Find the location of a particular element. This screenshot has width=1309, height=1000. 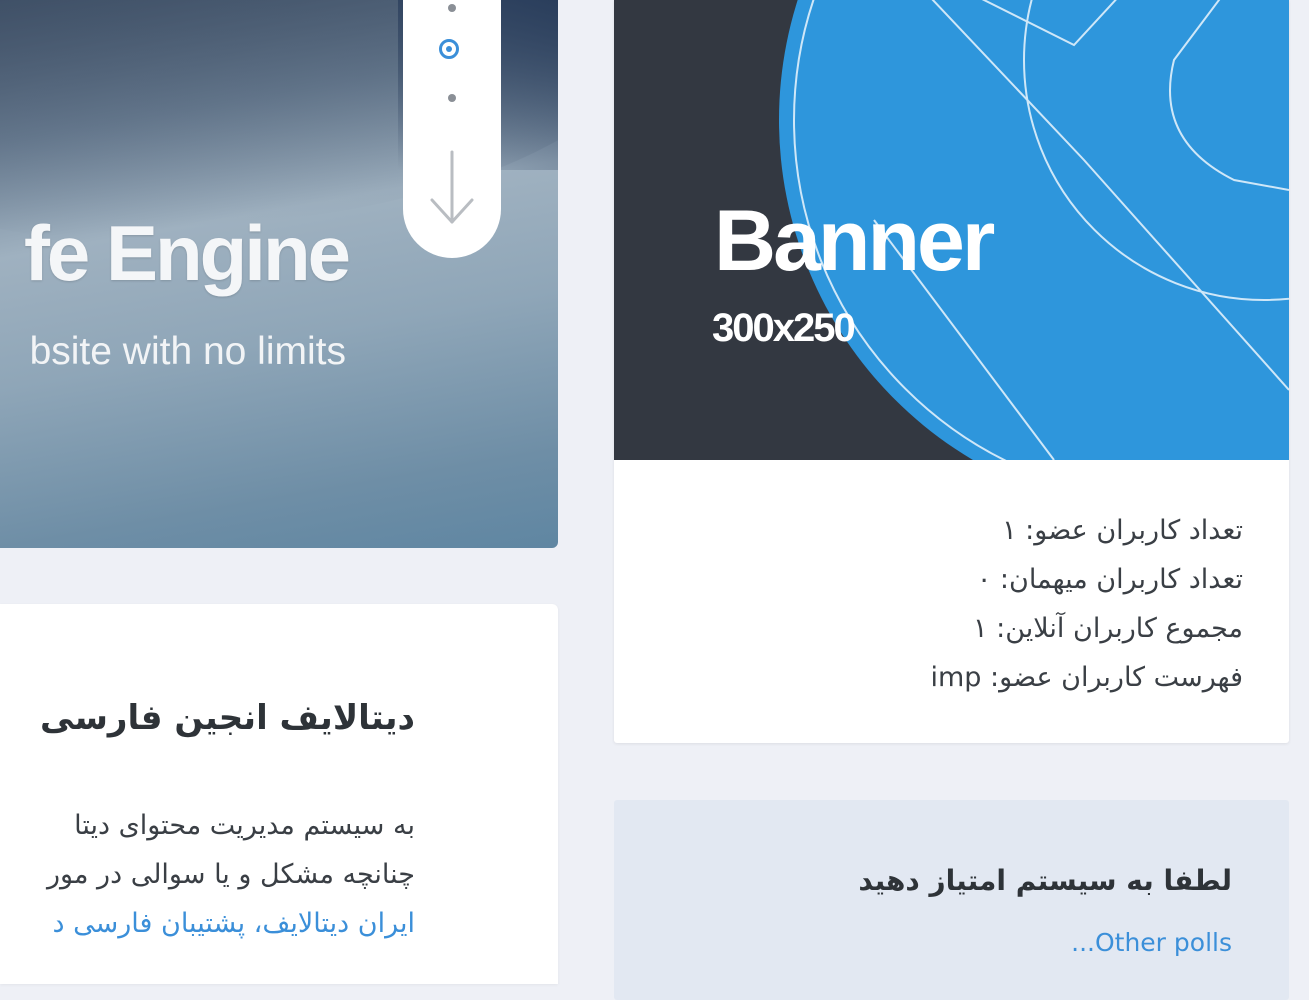

members-list: فهرست کاربران عضو: imp is located at coordinates (1086, 677).